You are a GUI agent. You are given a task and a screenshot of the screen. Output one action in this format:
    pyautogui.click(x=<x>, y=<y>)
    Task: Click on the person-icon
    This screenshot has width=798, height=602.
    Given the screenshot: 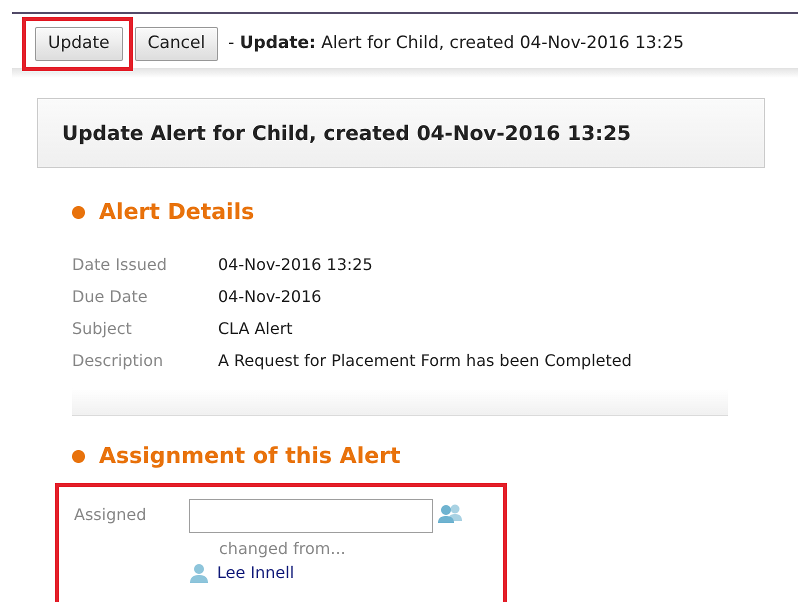 What is the action you would take?
    pyautogui.click(x=199, y=573)
    